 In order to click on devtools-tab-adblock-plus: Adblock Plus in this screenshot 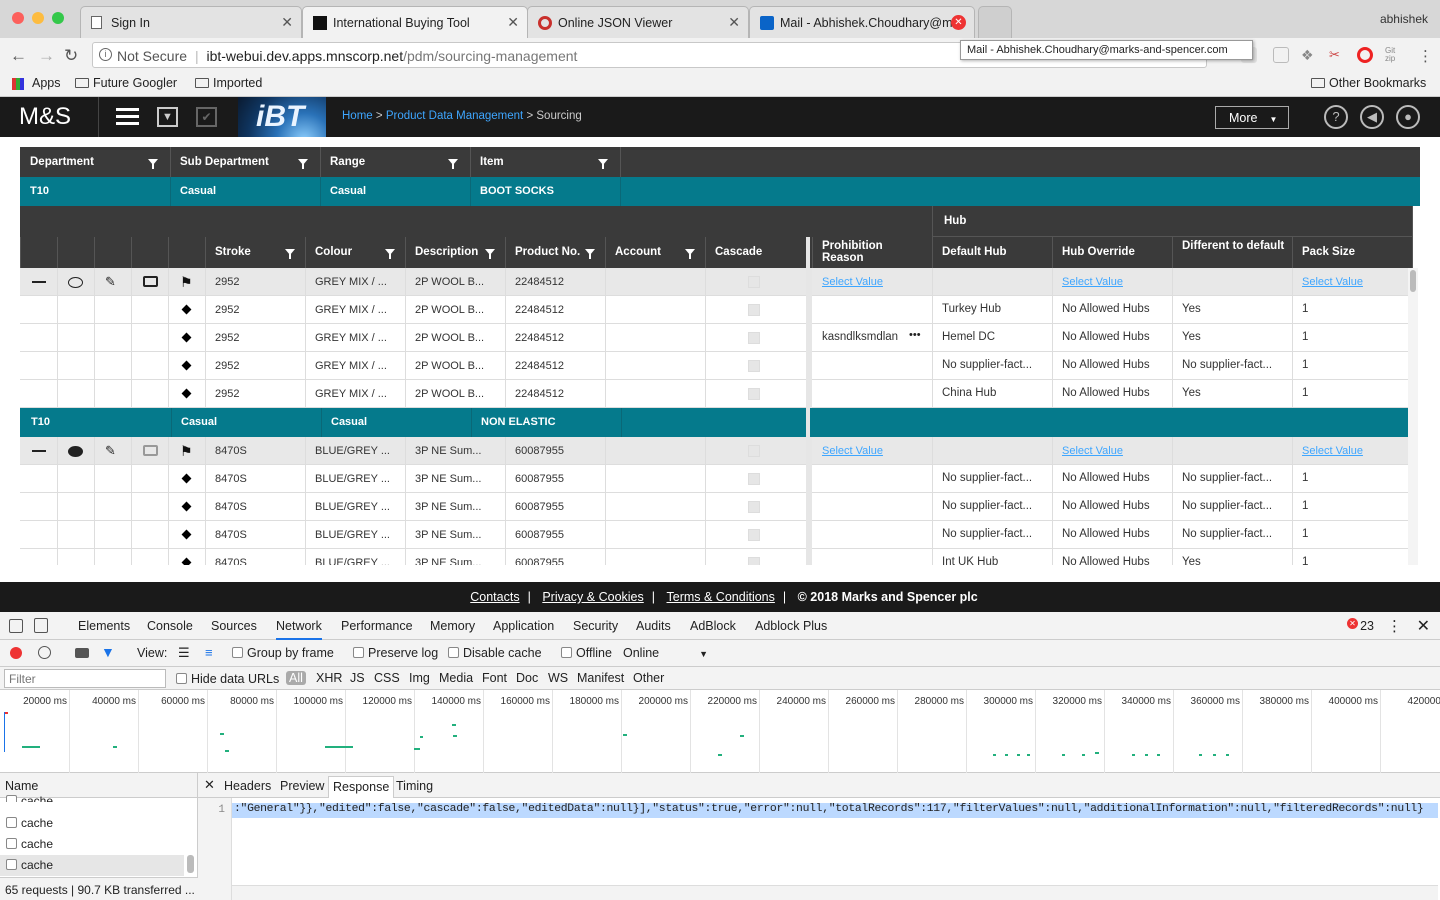, I will do `click(791, 626)`.